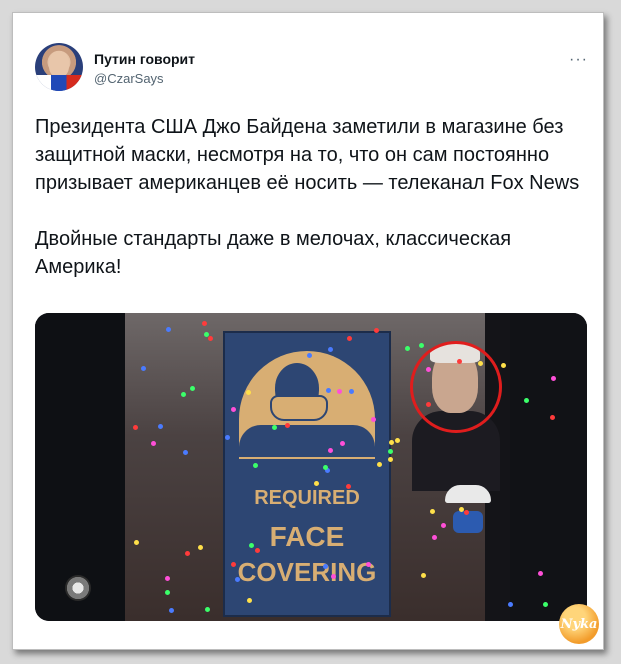 The width and height of the screenshot is (621, 664). I want to click on watermark-logo: Nyka, so click(579, 624).